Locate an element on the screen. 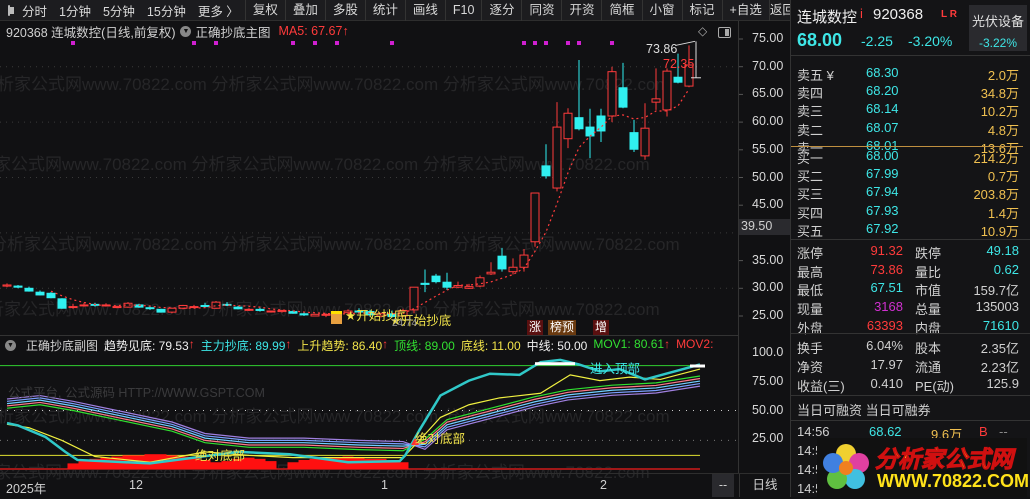  adjust-button: 复权 is located at coordinates (264, 10).